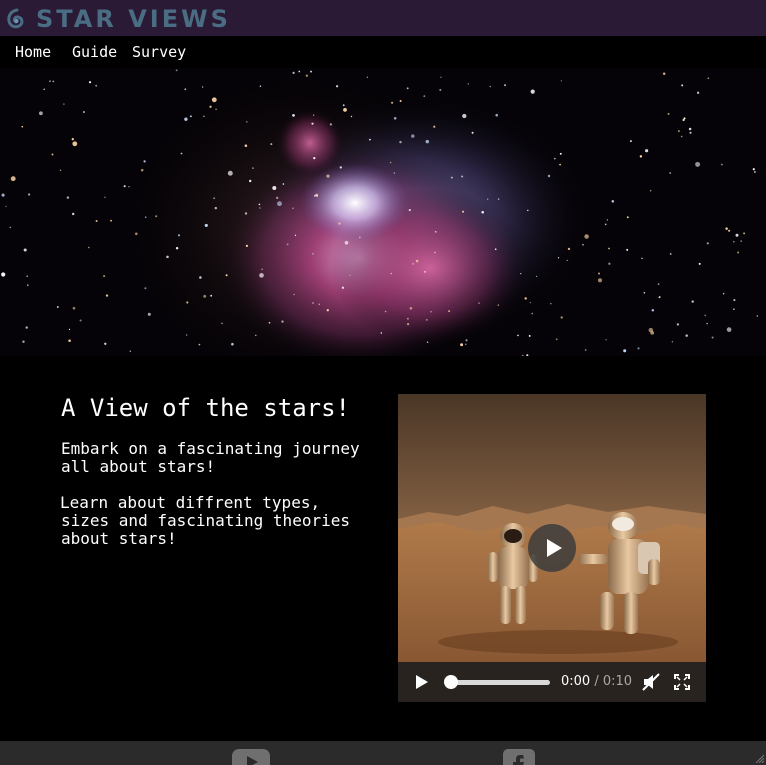 The height and width of the screenshot is (765, 766). What do you see at coordinates (251, 757) in the screenshot?
I see `youtube-icon` at bounding box center [251, 757].